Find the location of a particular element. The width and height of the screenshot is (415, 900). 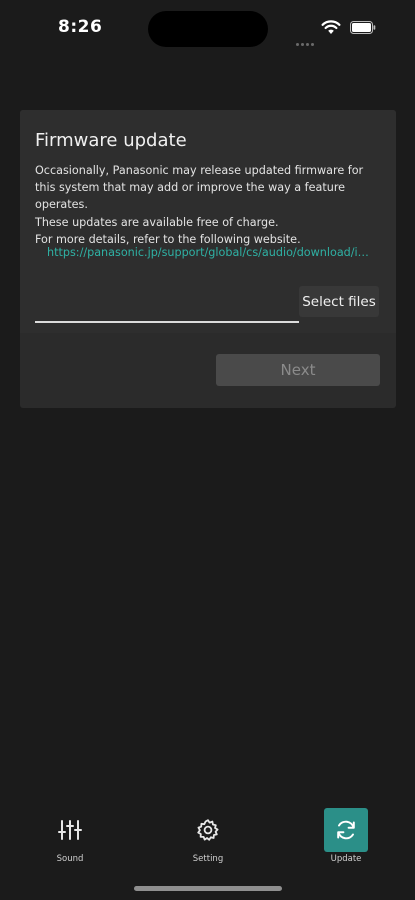

tab-setting-icon-wrap is located at coordinates (208, 830).